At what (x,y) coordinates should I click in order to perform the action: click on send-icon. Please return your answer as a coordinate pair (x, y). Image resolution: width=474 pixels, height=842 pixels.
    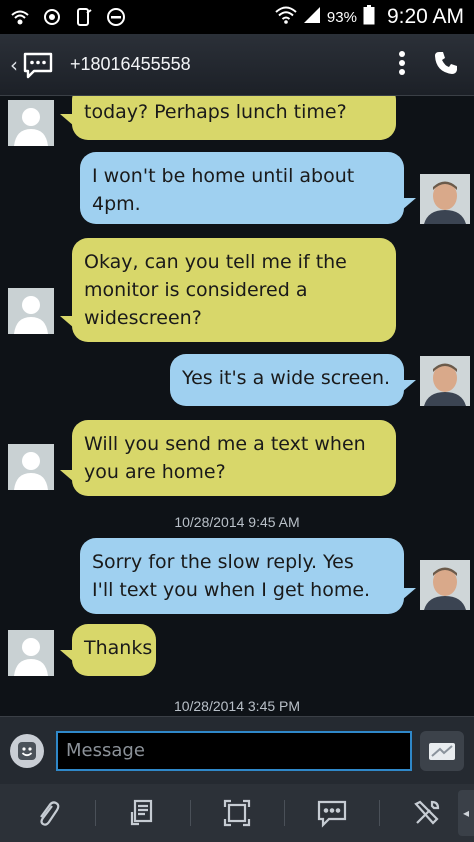
    Looking at the image, I should click on (442, 751).